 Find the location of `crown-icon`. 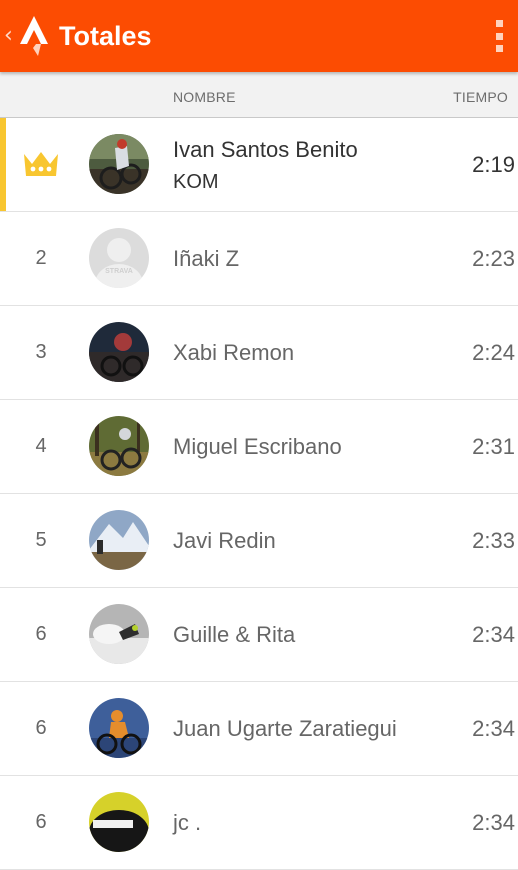

crown-icon is located at coordinates (41, 164).